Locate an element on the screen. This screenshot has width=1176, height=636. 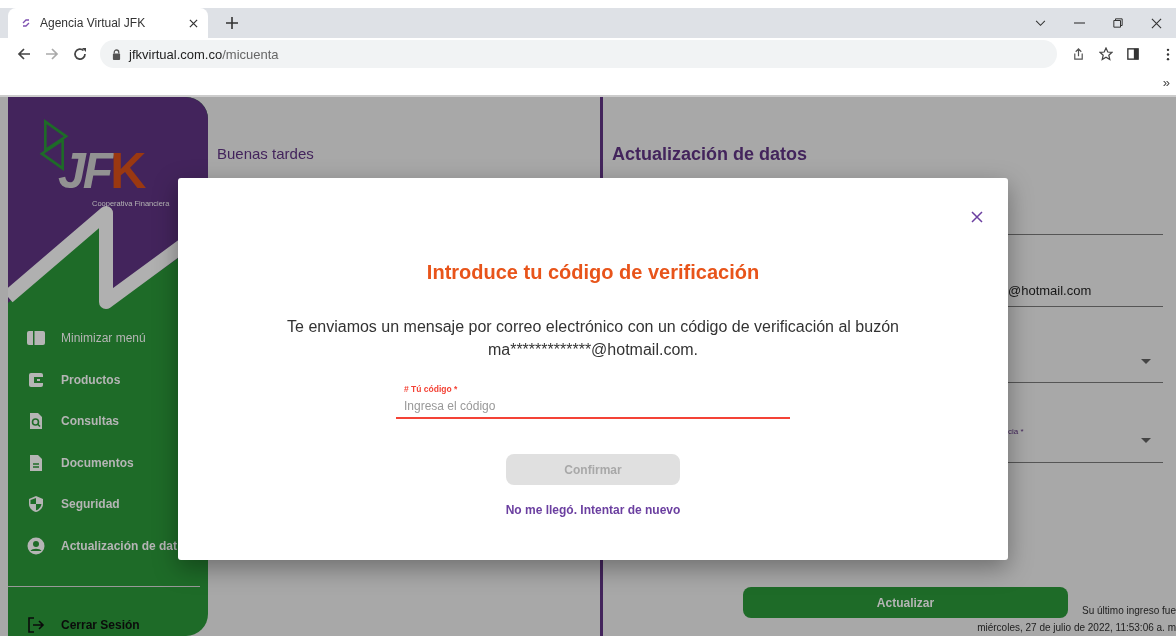
dialog-message: Te enviamos un mensaje por correo electrónico con un código de verificación al buzón ma*************@hotmail.com. is located at coordinates (593, 338).